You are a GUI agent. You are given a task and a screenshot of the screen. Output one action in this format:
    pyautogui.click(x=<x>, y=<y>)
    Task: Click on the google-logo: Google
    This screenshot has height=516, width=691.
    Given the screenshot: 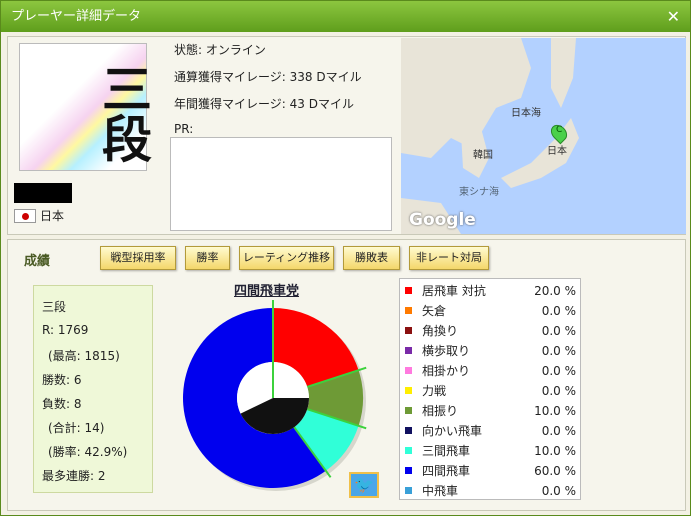 What is the action you would take?
    pyautogui.click(x=442, y=220)
    